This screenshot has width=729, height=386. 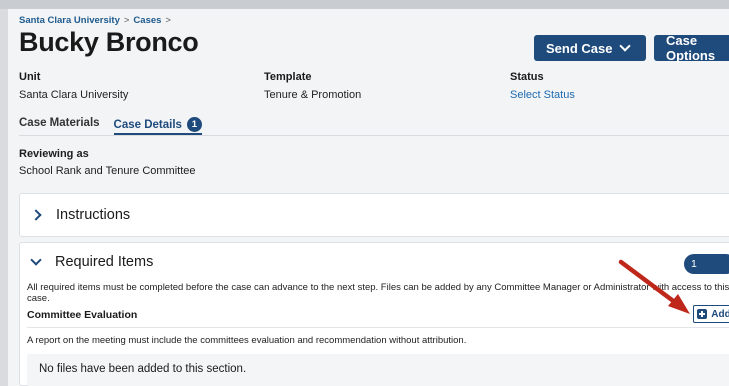 I want to click on template-label: Template, so click(x=288, y=77).